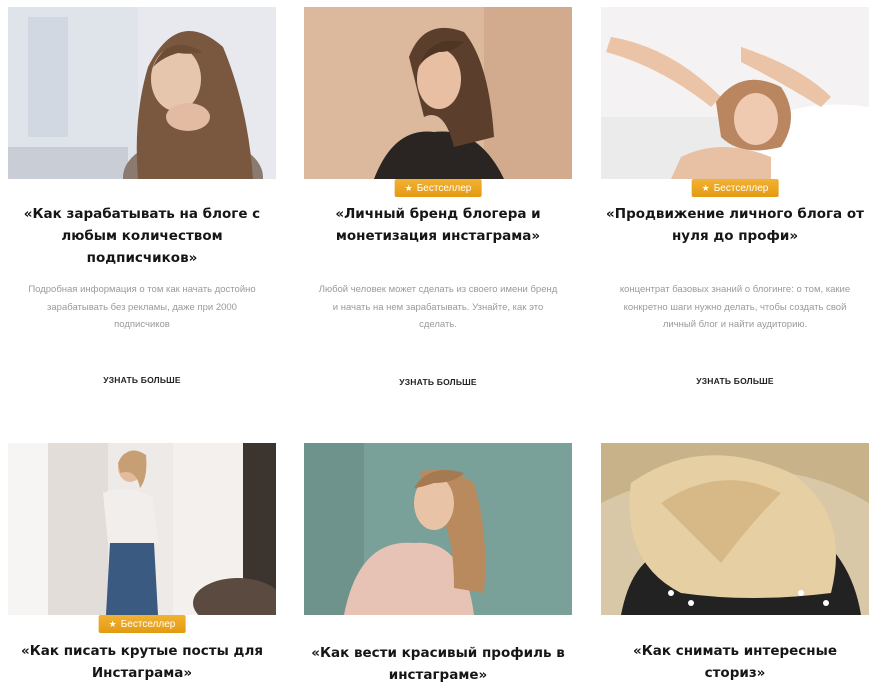 The height and width of the screenshot is (700, 892). Describe the element at coordinates (735, 662) in the screenshot. I see `course-title: «Как снимать интересные сториз»` at that location.